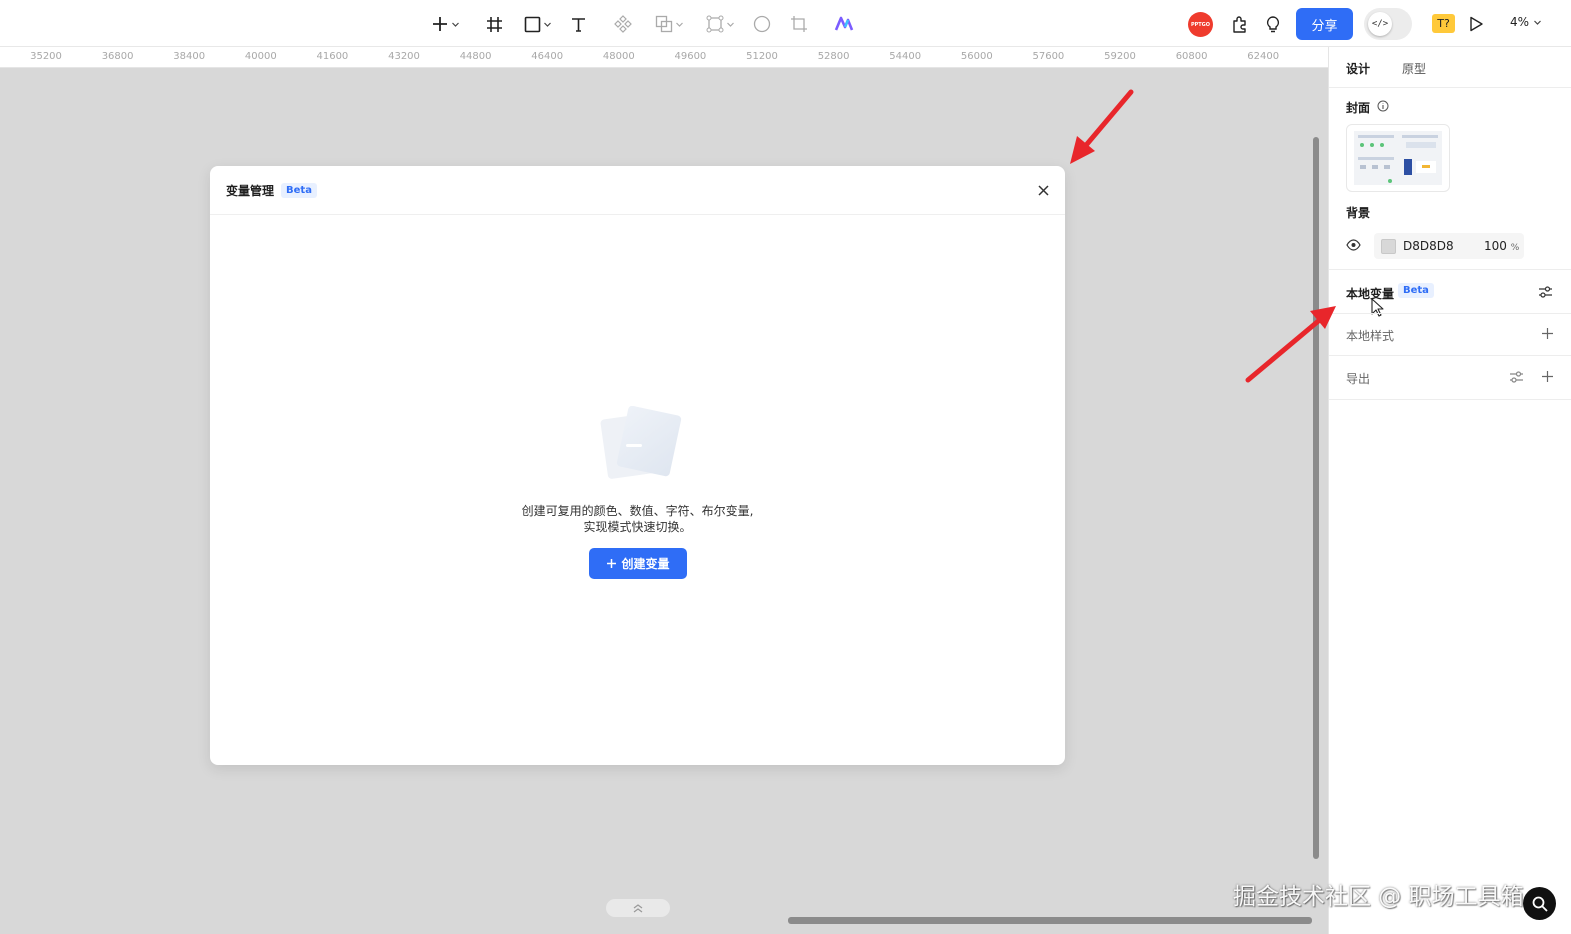 The width and height of the screenshot is (1571, 934). I want to click on add-export-icon, so click(1547, 376).